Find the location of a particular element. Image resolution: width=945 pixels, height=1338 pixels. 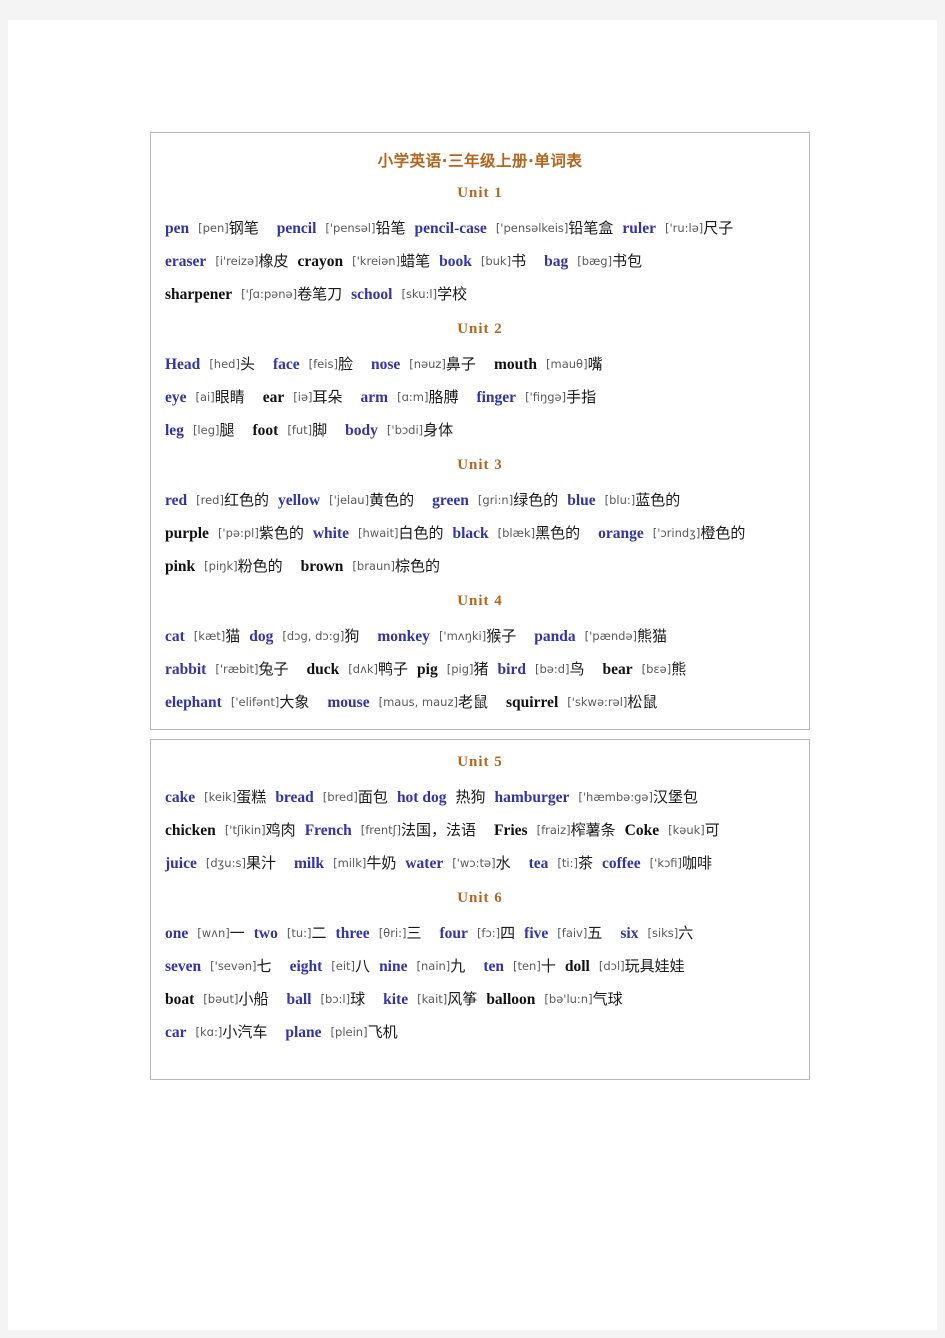

vocab-translation: 茶 is located at coordinates (585, 863).